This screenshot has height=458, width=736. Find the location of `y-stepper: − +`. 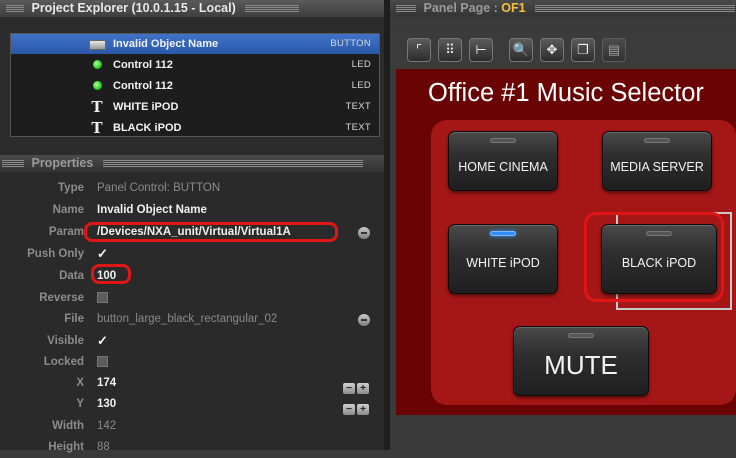

y-stepper: − + is located at coordinates (357, 407).